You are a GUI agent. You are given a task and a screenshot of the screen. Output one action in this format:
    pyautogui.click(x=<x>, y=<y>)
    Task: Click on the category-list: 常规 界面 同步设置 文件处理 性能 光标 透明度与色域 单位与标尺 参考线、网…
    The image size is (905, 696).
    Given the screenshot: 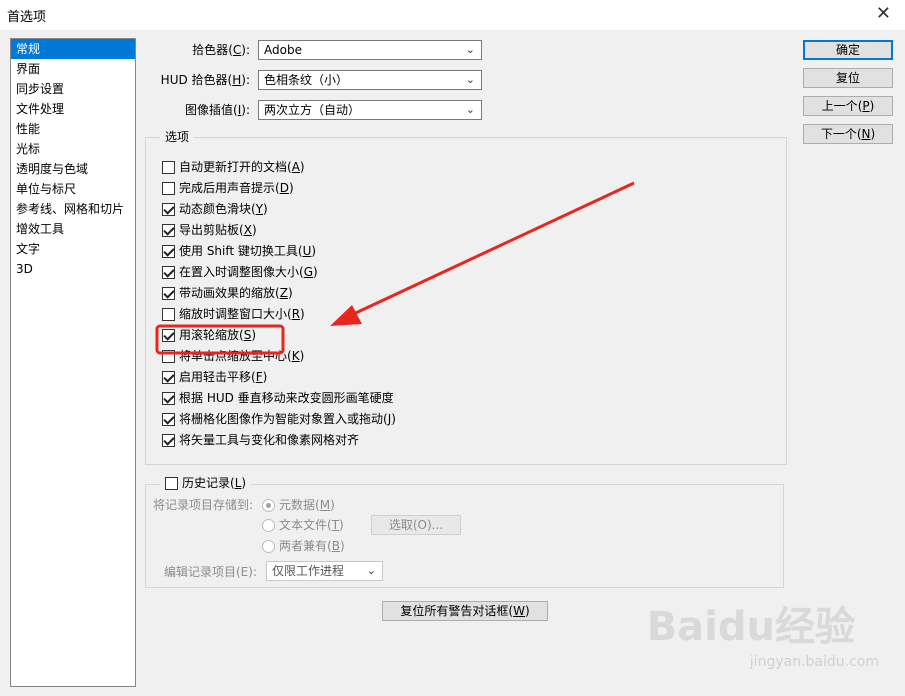 What is the action you would take?
    pyautogui.click(x=73, y=362)
    